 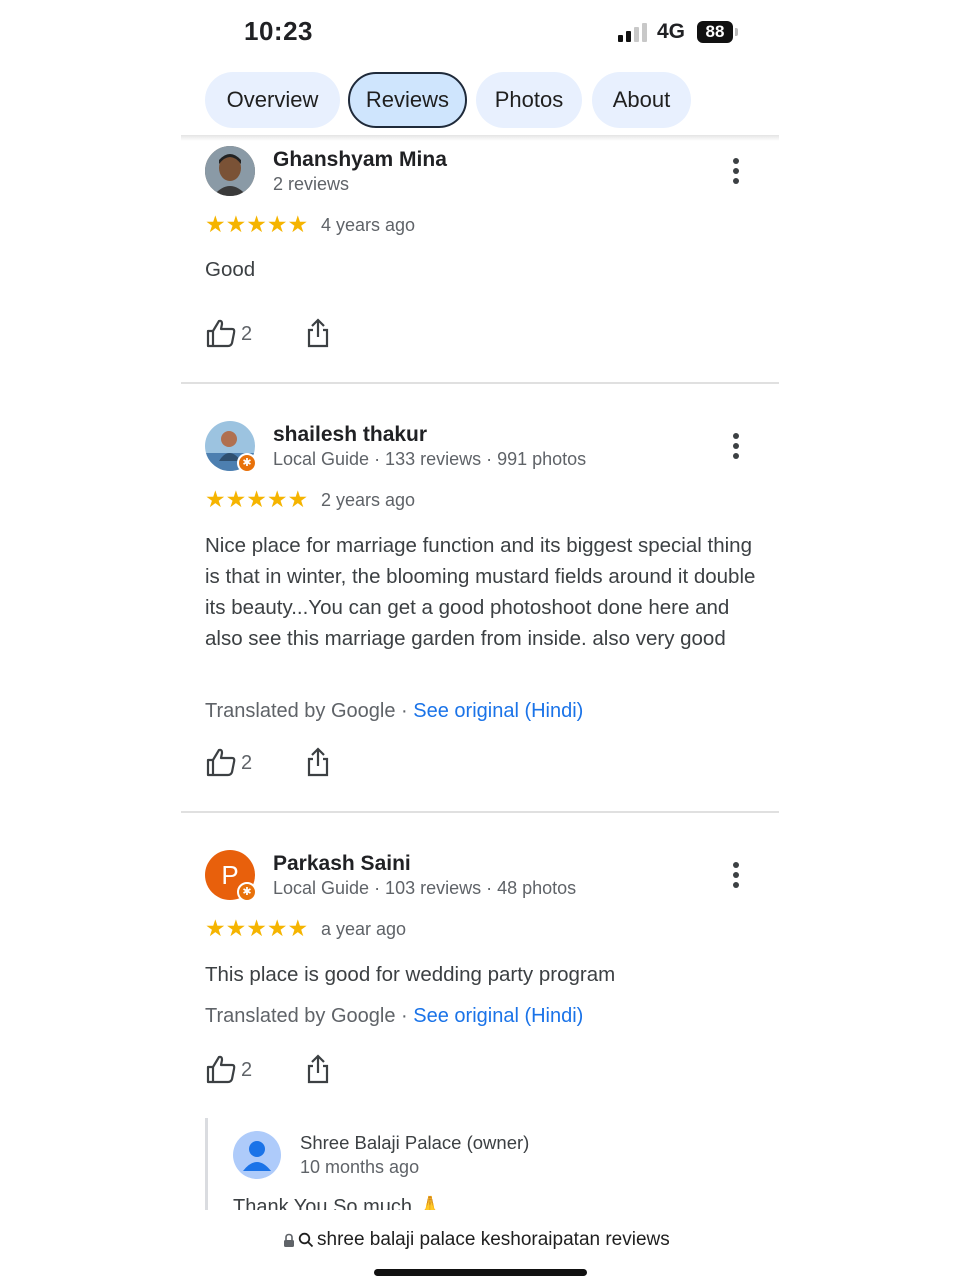 I want to click on home-indicator, so click(x=480, y=1272).